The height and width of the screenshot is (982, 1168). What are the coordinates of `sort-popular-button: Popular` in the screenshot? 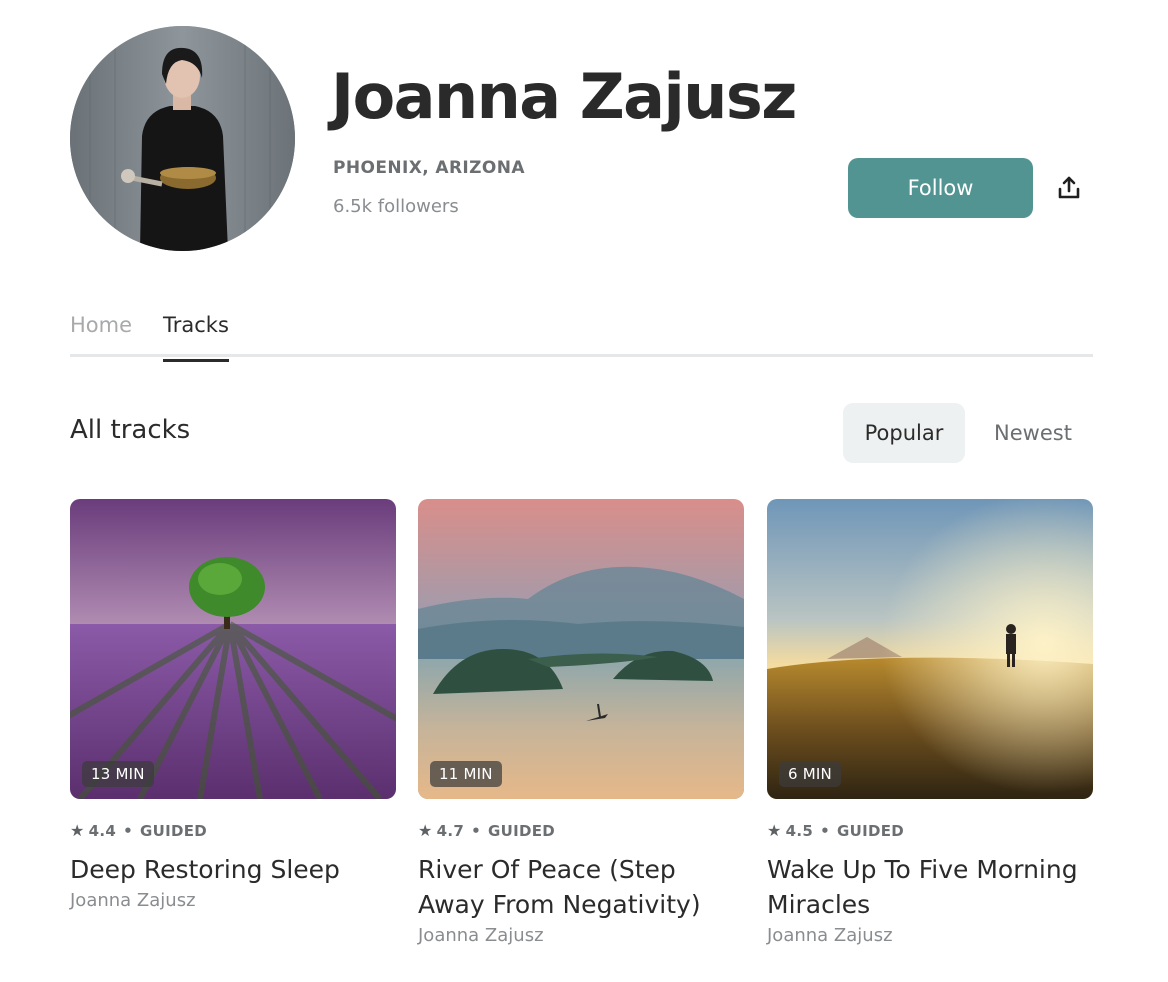 It's located at (904, 433).